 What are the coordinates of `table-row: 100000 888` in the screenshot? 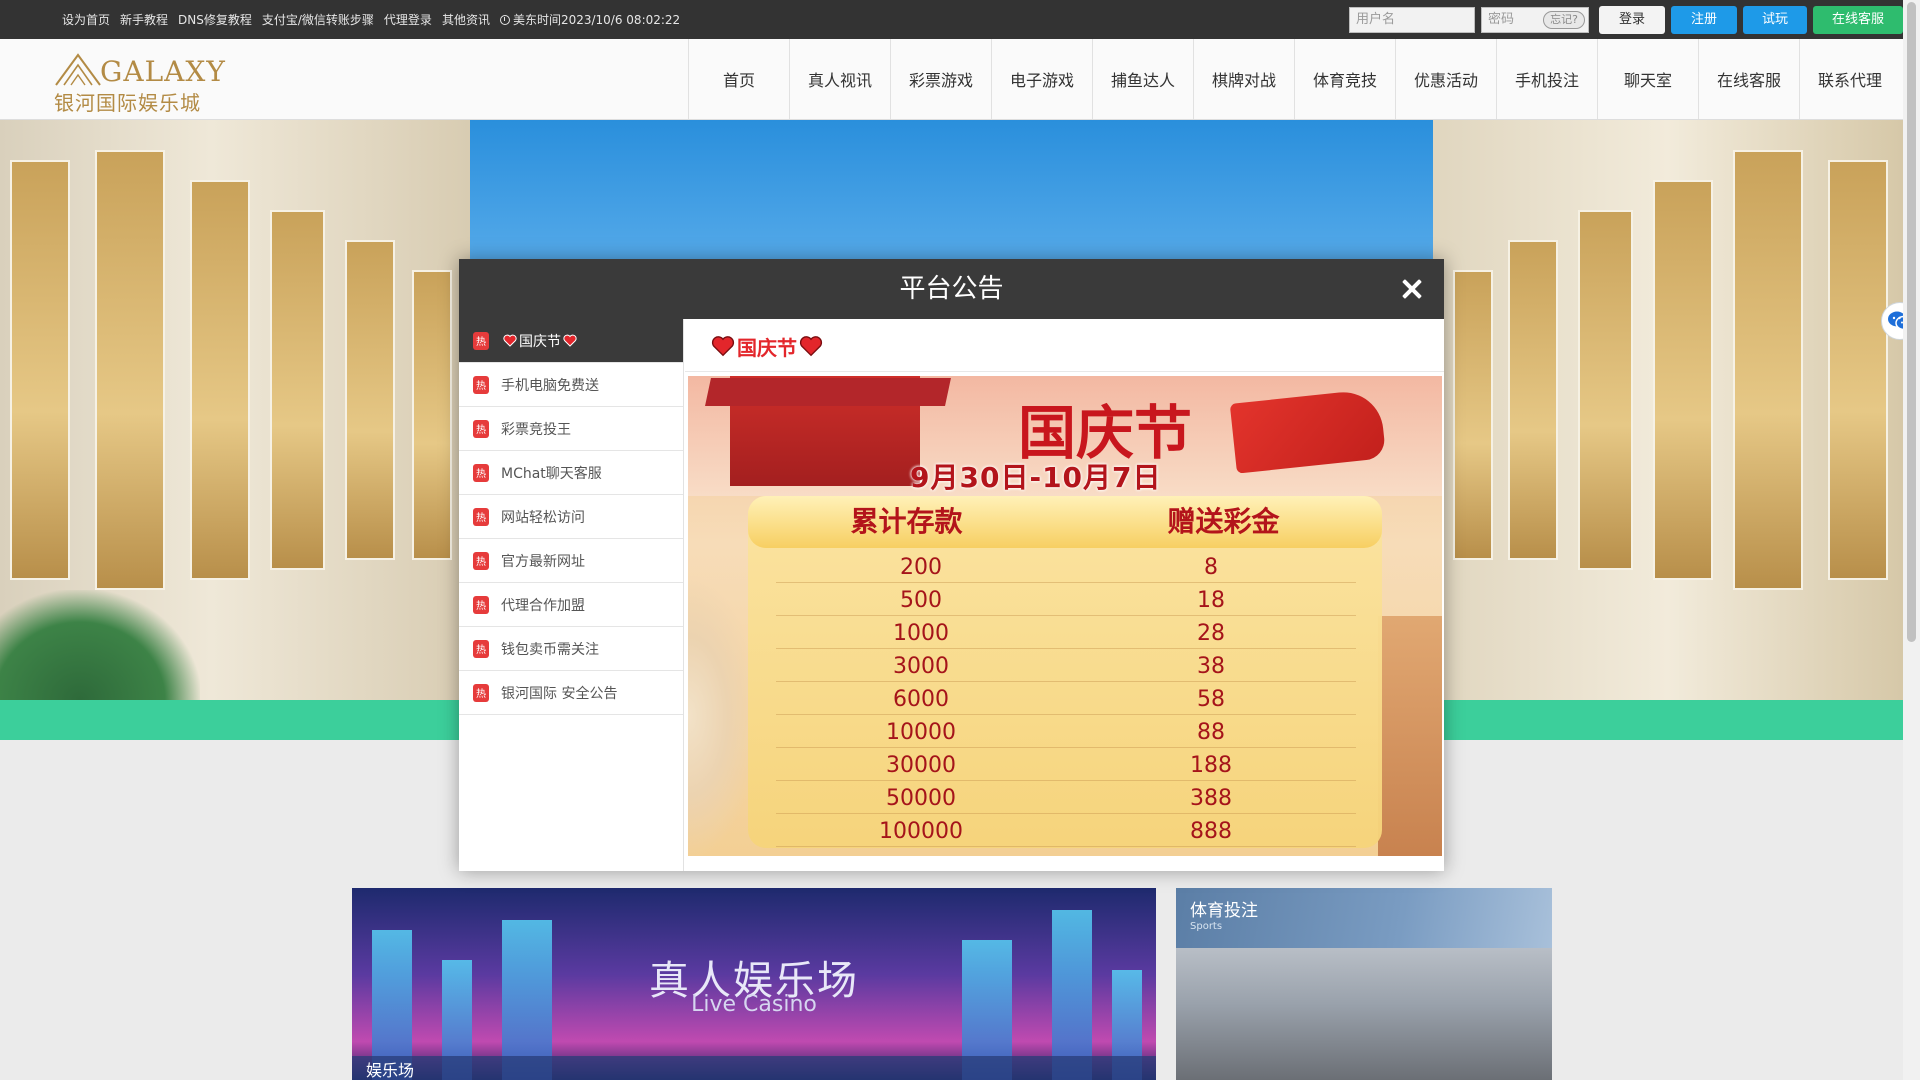 It's located at (1066, 830).